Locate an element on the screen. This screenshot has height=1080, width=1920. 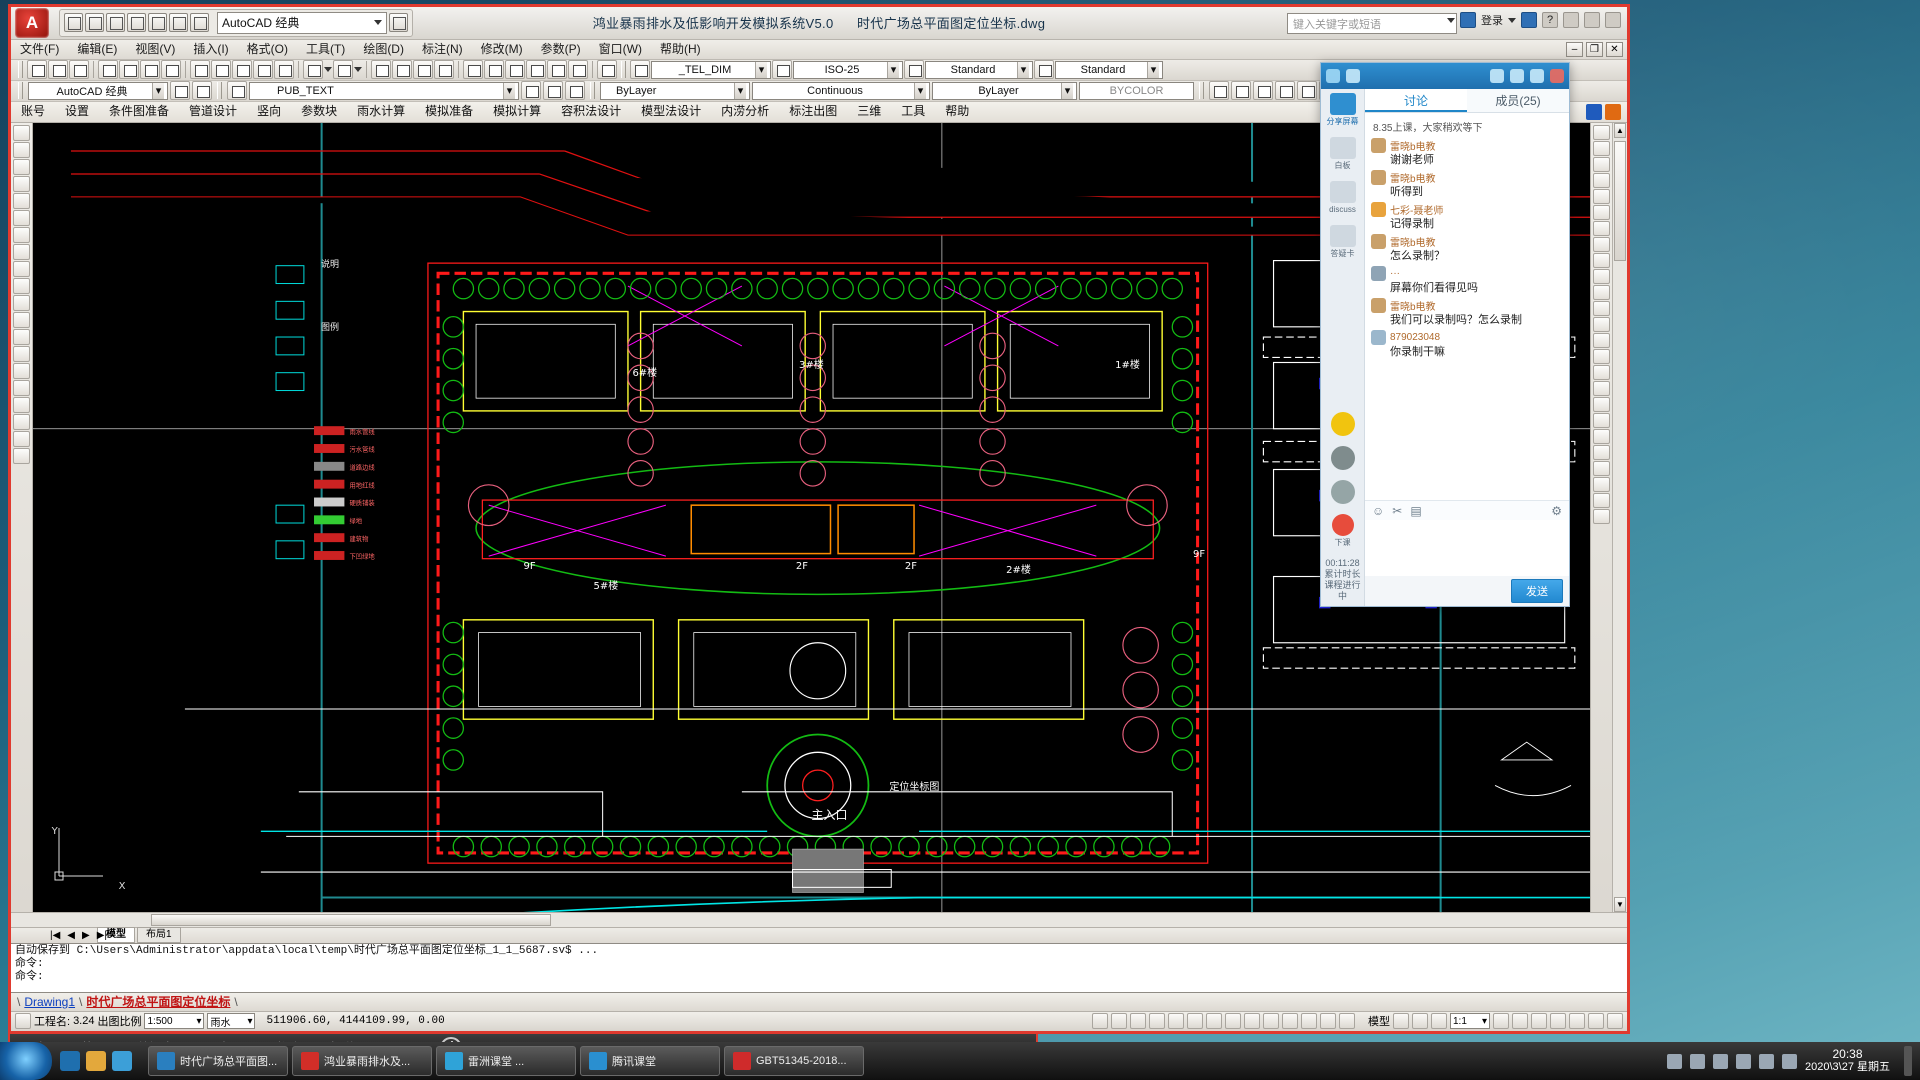
region-icon is located at coordinates (21, 404).